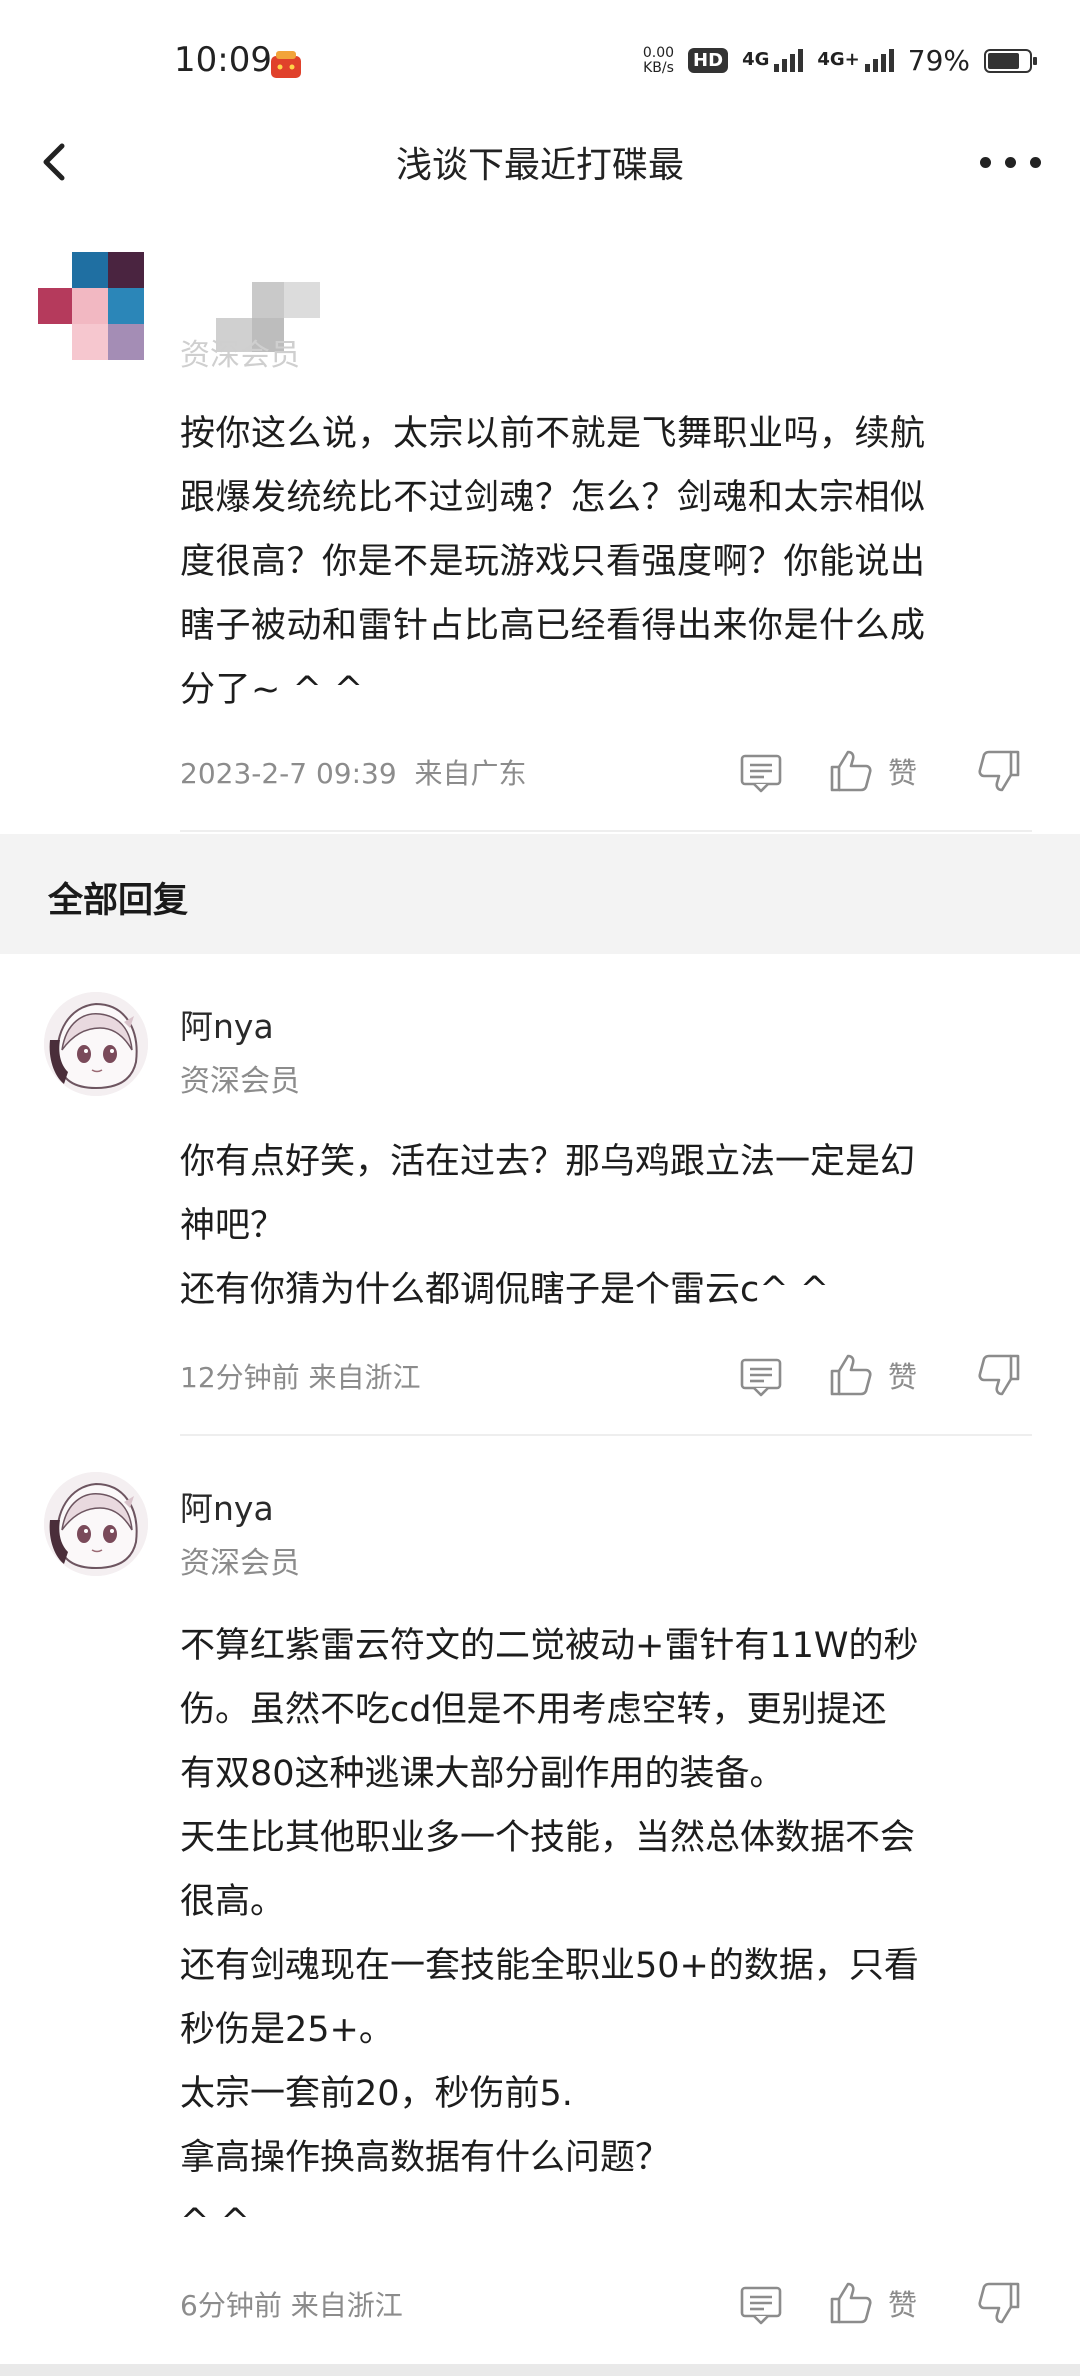  Describe the element at coordinates (938, 60) in the screenshot. I see `battery-percent: 79%` at that location.